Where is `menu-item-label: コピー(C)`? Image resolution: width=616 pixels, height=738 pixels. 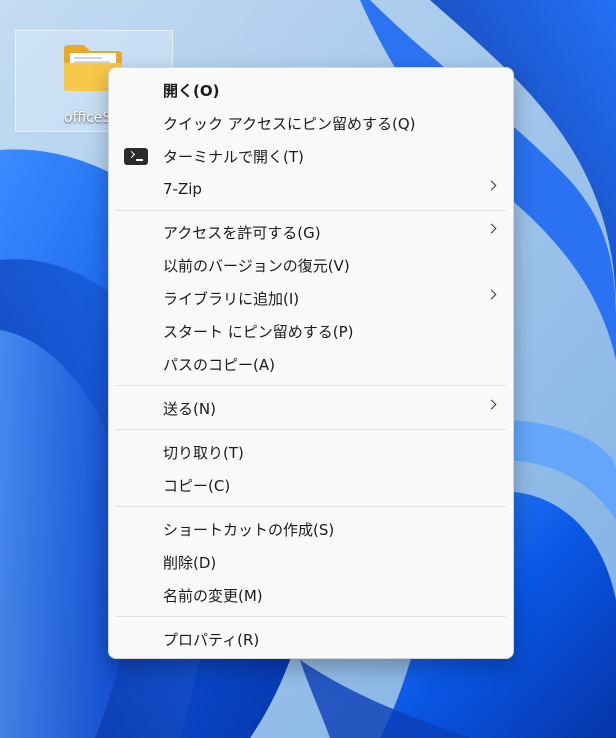
menu-item-label: コピー(C) is located at coordinates (197, 485).